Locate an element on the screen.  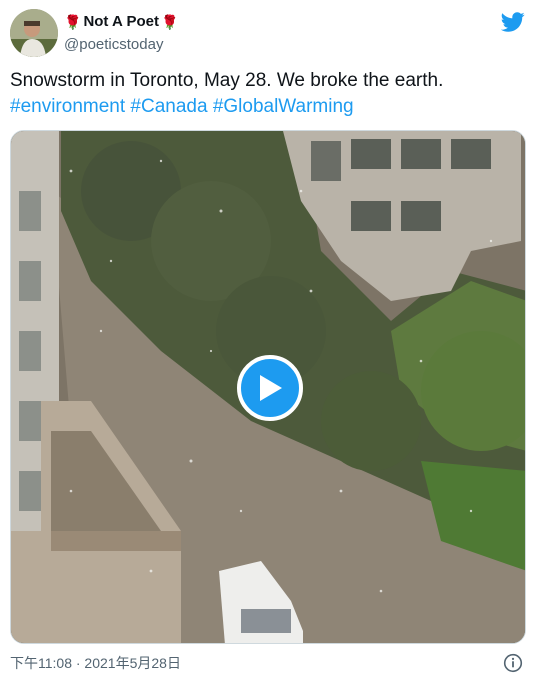
play-icon is located at coordinates (271, 388).